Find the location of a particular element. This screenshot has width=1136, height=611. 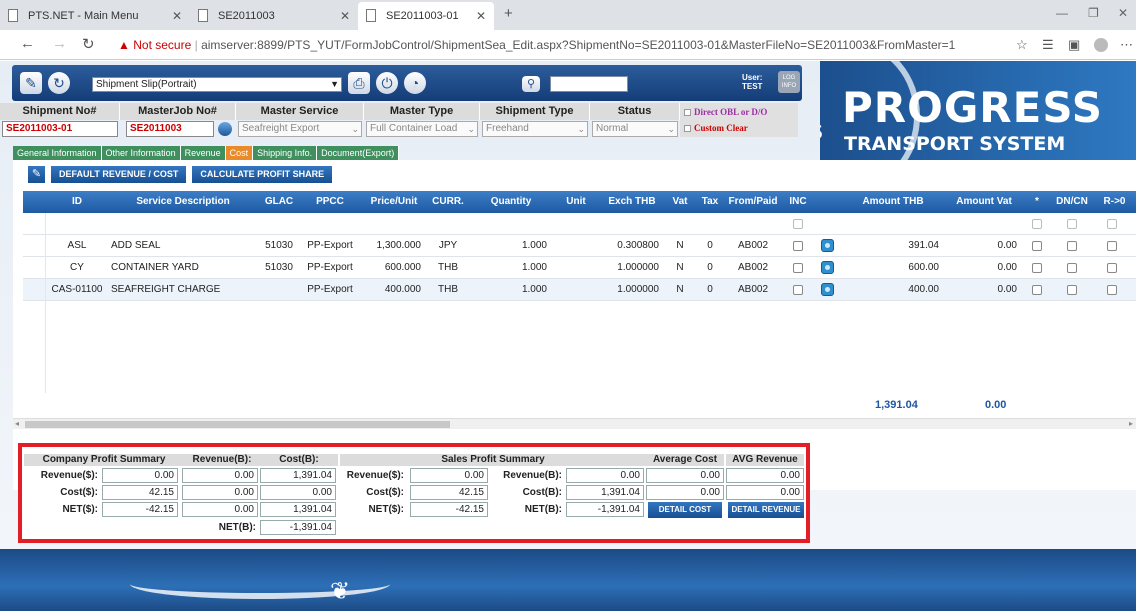

open-master-icon is located at coordinates (225, 129).